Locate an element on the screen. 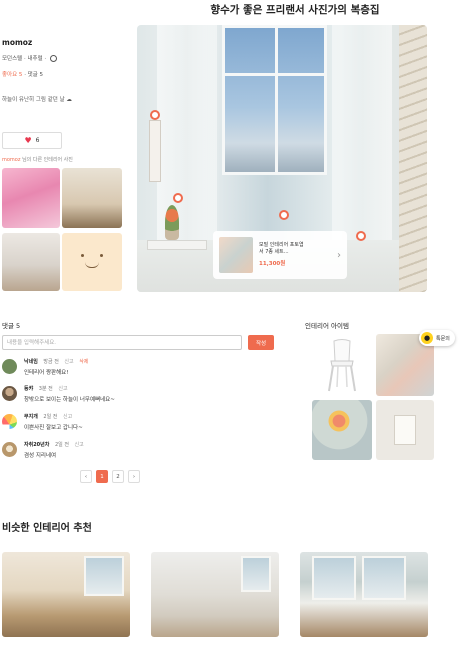  post-stats: 좋아요 5 · 댓글 5 is located at coordinates (22, 74).